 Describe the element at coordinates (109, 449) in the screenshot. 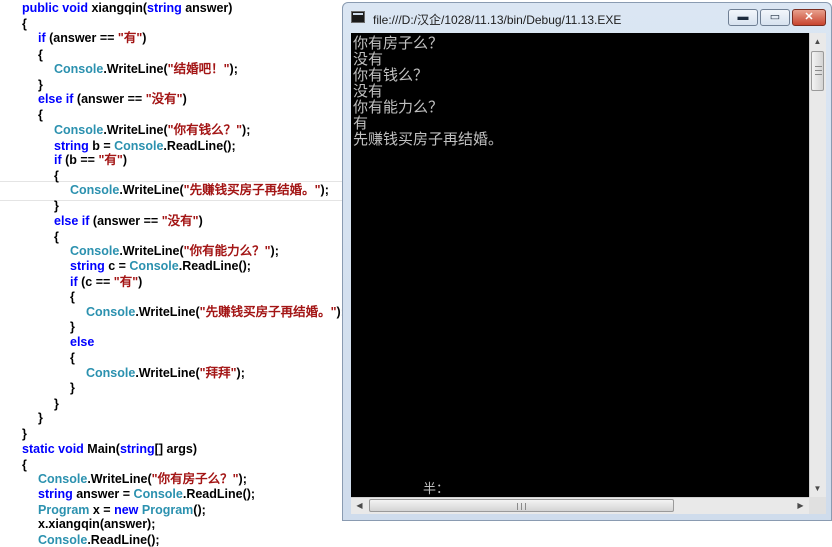

I see `code-line: static void Main(string[] args)` at that location.